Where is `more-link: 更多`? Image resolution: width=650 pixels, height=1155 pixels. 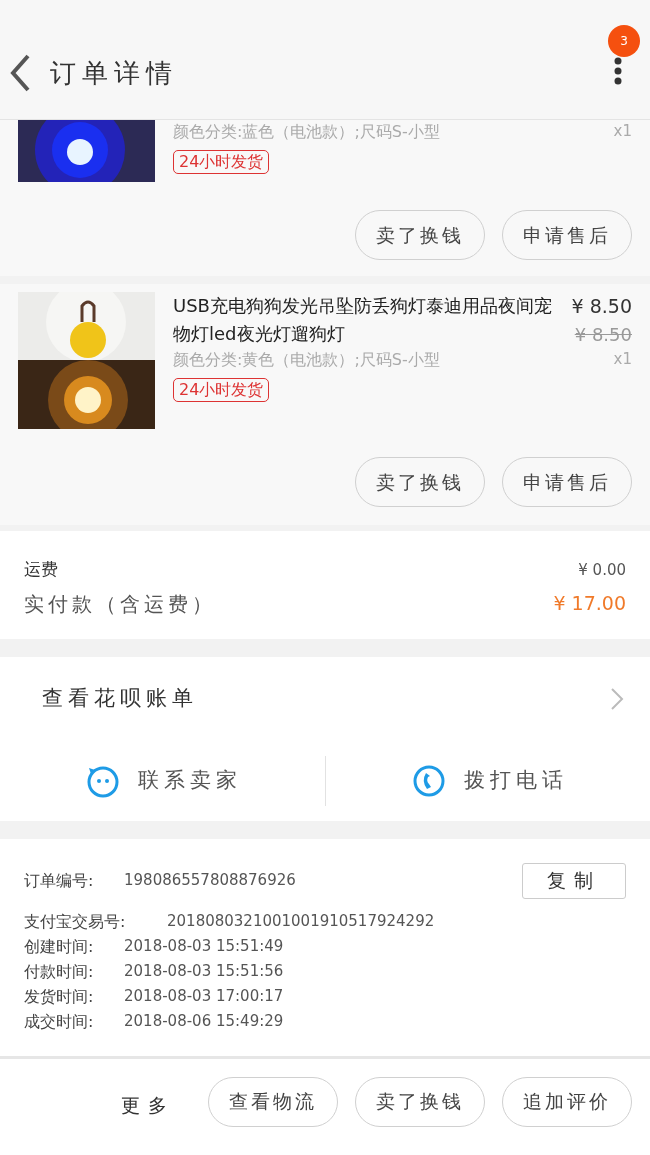 more-link: 更多 is located at coordinates (148, 1104).